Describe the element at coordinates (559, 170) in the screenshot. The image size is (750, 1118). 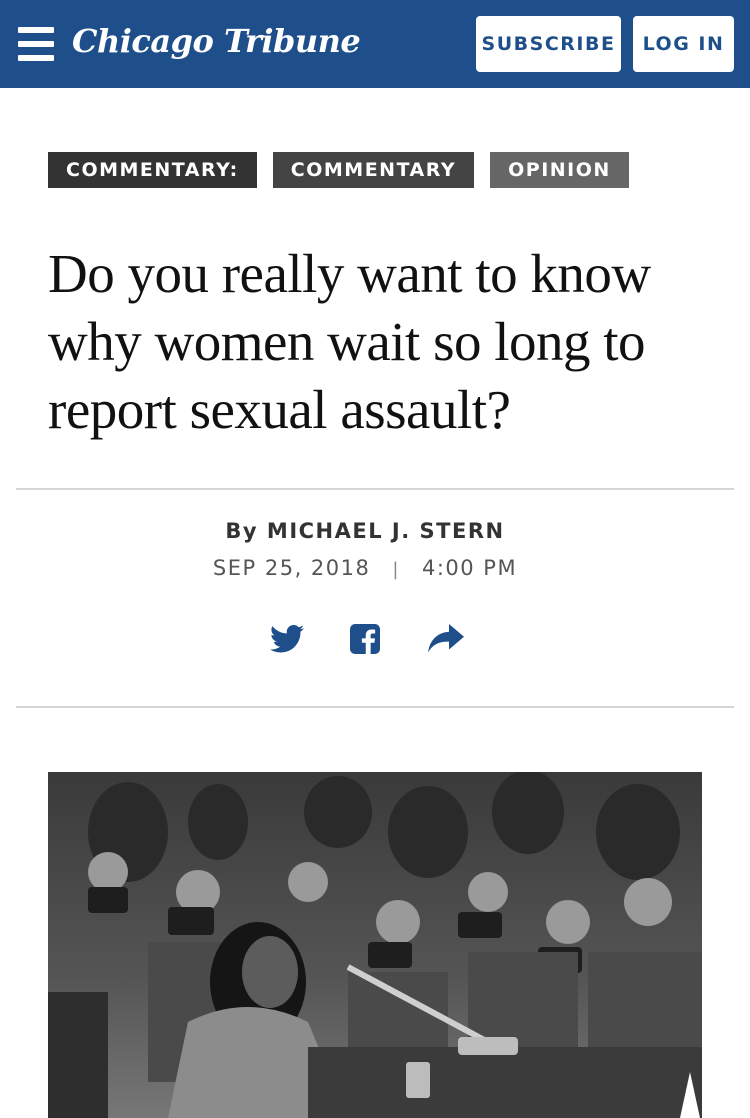
I see `tag-opinion: OPINION` at that location.